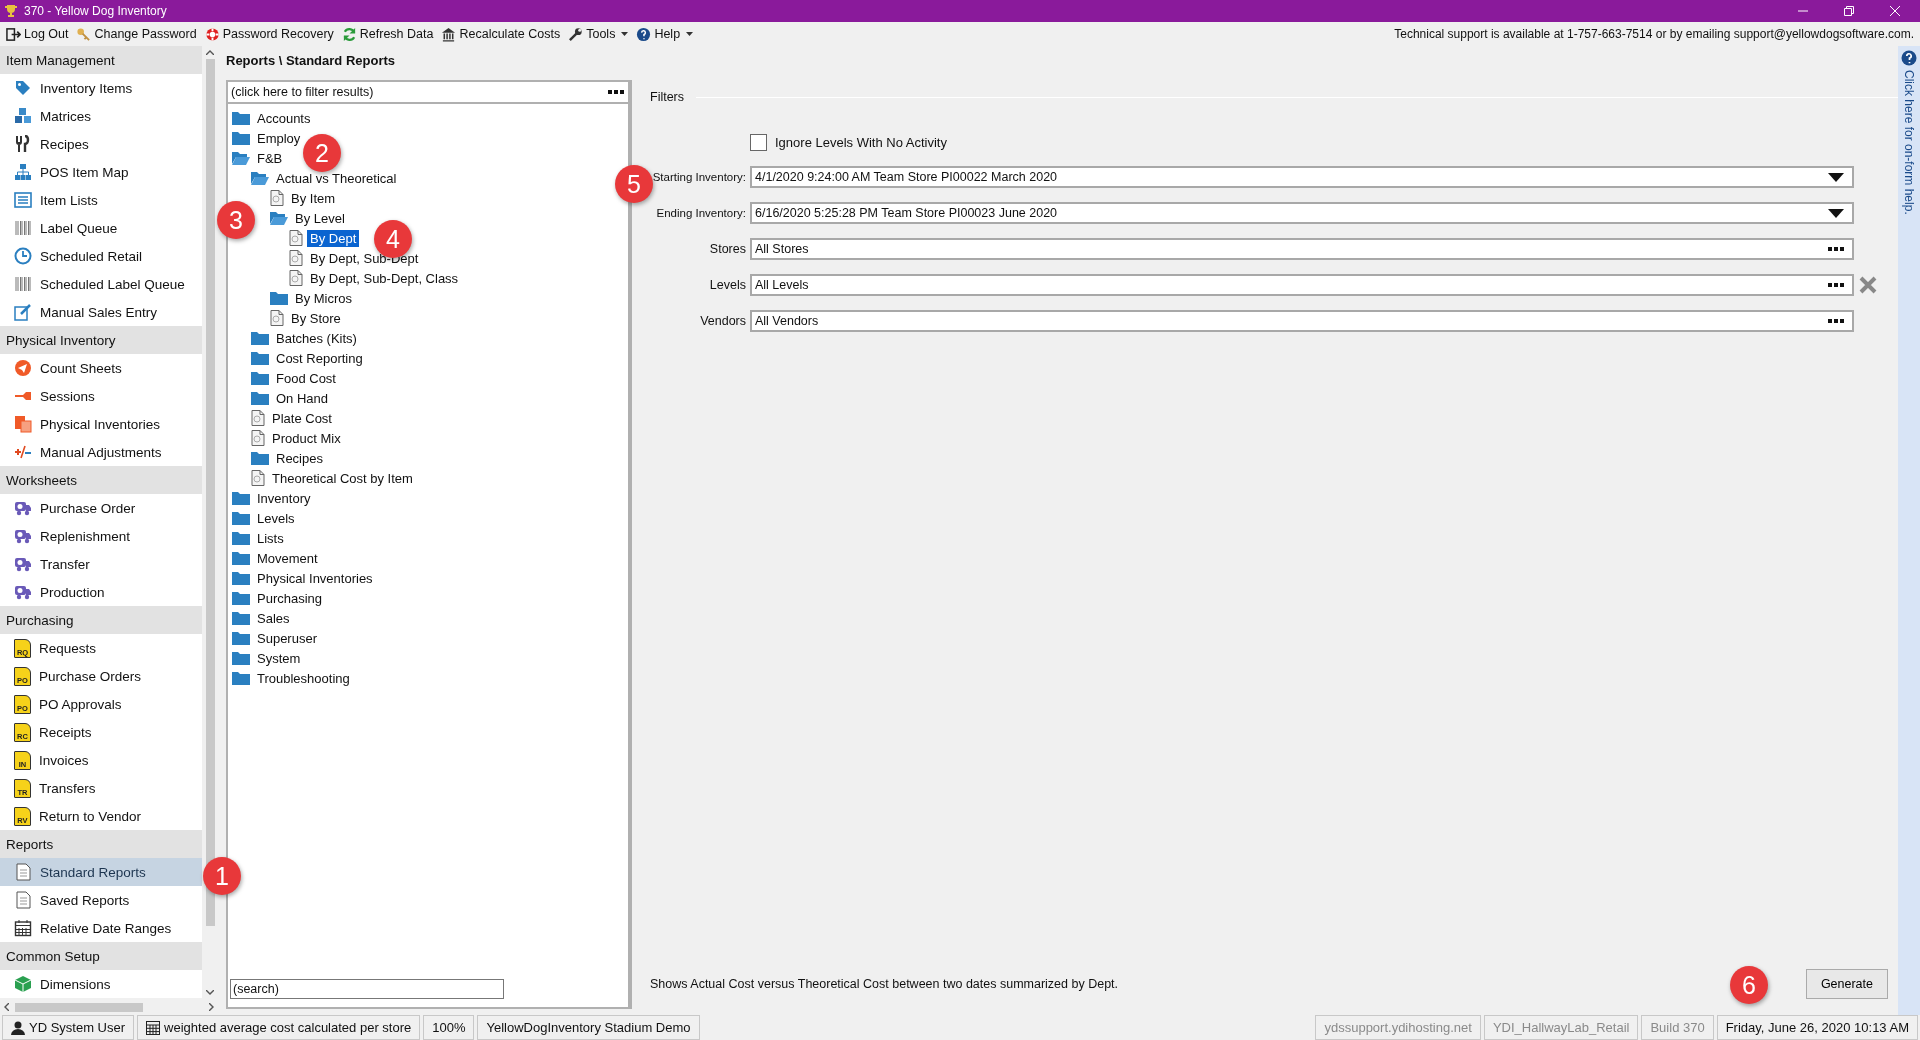 Image resolution: width=1920 pixels, height=1040 pixels. Describe the element at coordinates (270, 538) in the screenshot. I see `tree-item: Lists` at that location.